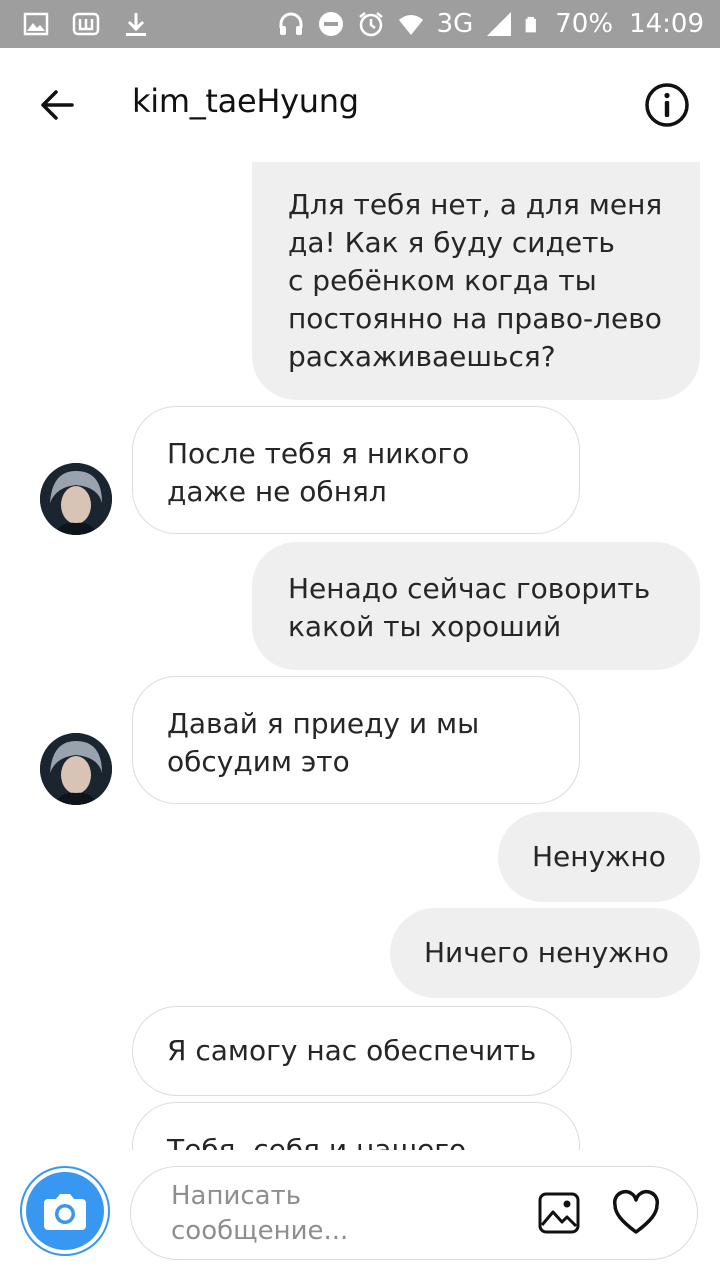  Describe the element at coordinates (36, 24) in the screenshot. I see `image-icon` at that location.